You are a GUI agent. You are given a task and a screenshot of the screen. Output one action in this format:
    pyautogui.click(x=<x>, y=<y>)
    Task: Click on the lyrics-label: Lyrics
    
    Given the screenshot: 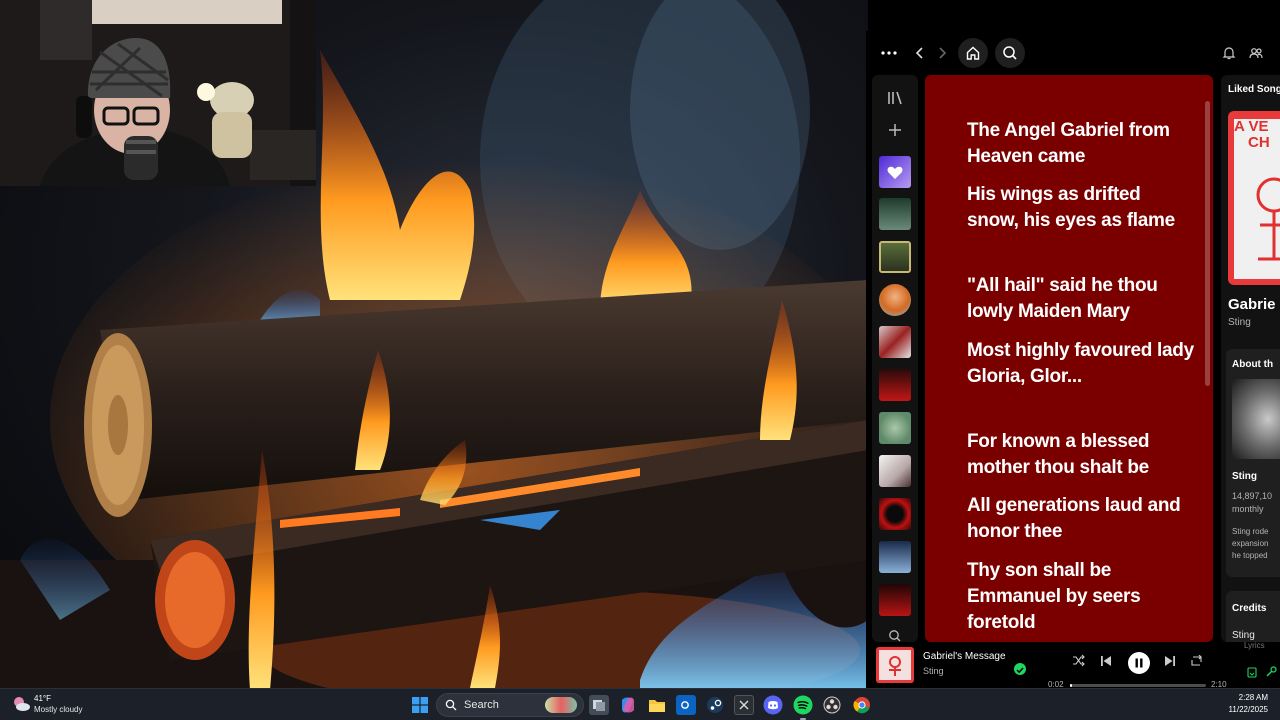 What is the action you would take?
    pyautogui.click(x=1254, y=645)
    